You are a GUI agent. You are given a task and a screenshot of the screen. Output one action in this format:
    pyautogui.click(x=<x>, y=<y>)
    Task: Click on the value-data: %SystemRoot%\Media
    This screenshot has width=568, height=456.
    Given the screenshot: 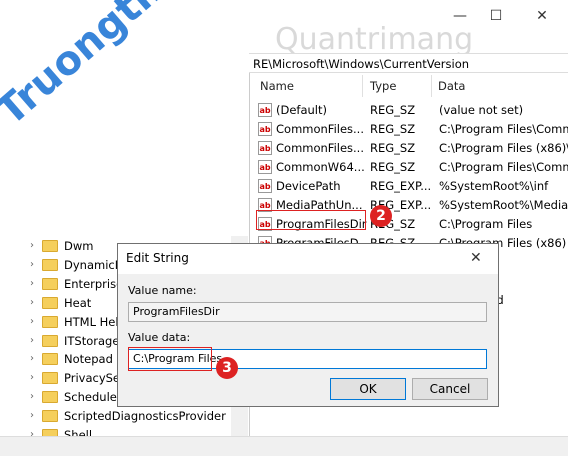 What is the action you would take?
    pyautogui.click(x=503, y=205)
    